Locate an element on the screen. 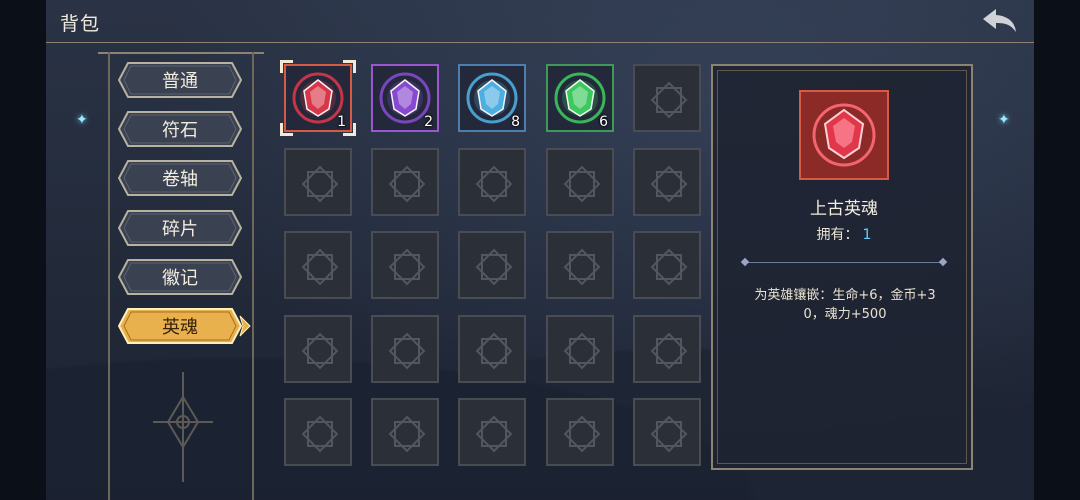  owned-count: 拥有： 1 is located at coordinates (844, 234).